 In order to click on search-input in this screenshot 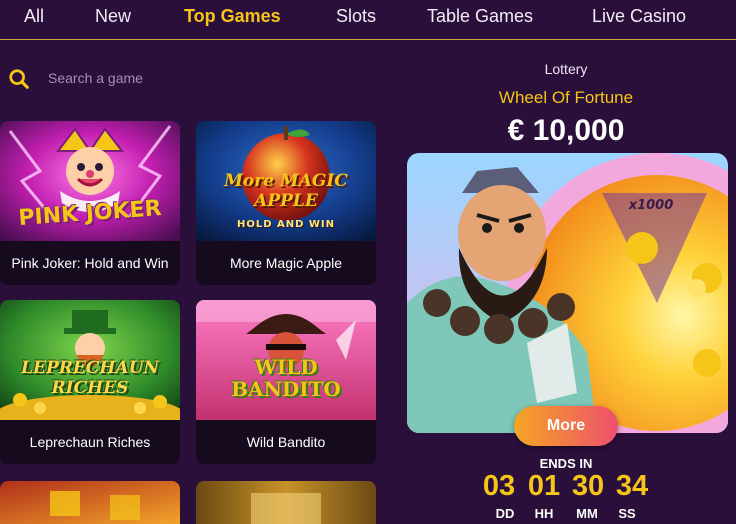, I will do `click(118, 78)`.